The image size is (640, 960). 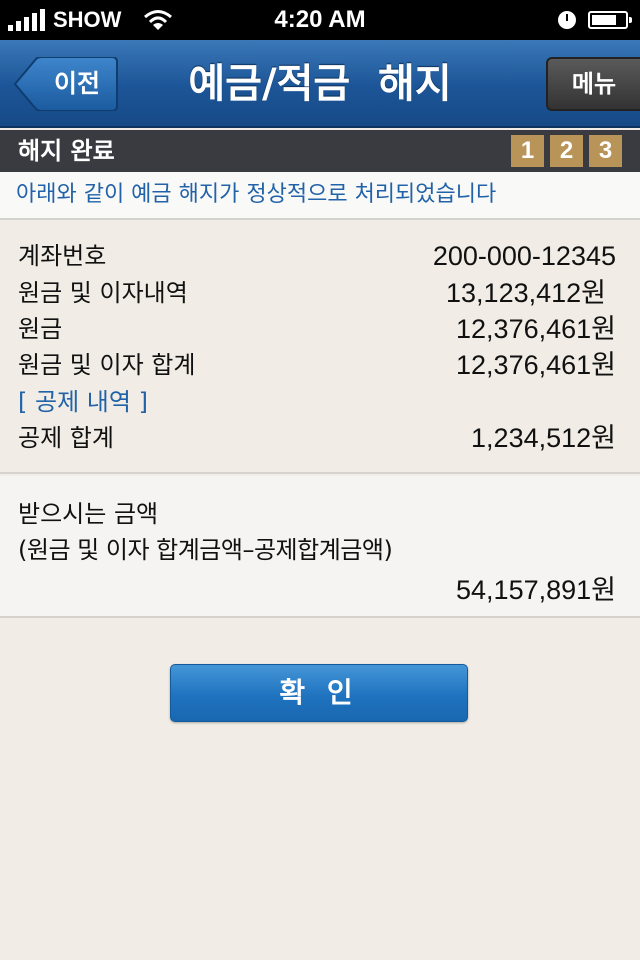 What do you see at coordinates (526, 293) in the screenshot?
I see `detail-value: 13,123,412원` at bounding box center [526, 293].